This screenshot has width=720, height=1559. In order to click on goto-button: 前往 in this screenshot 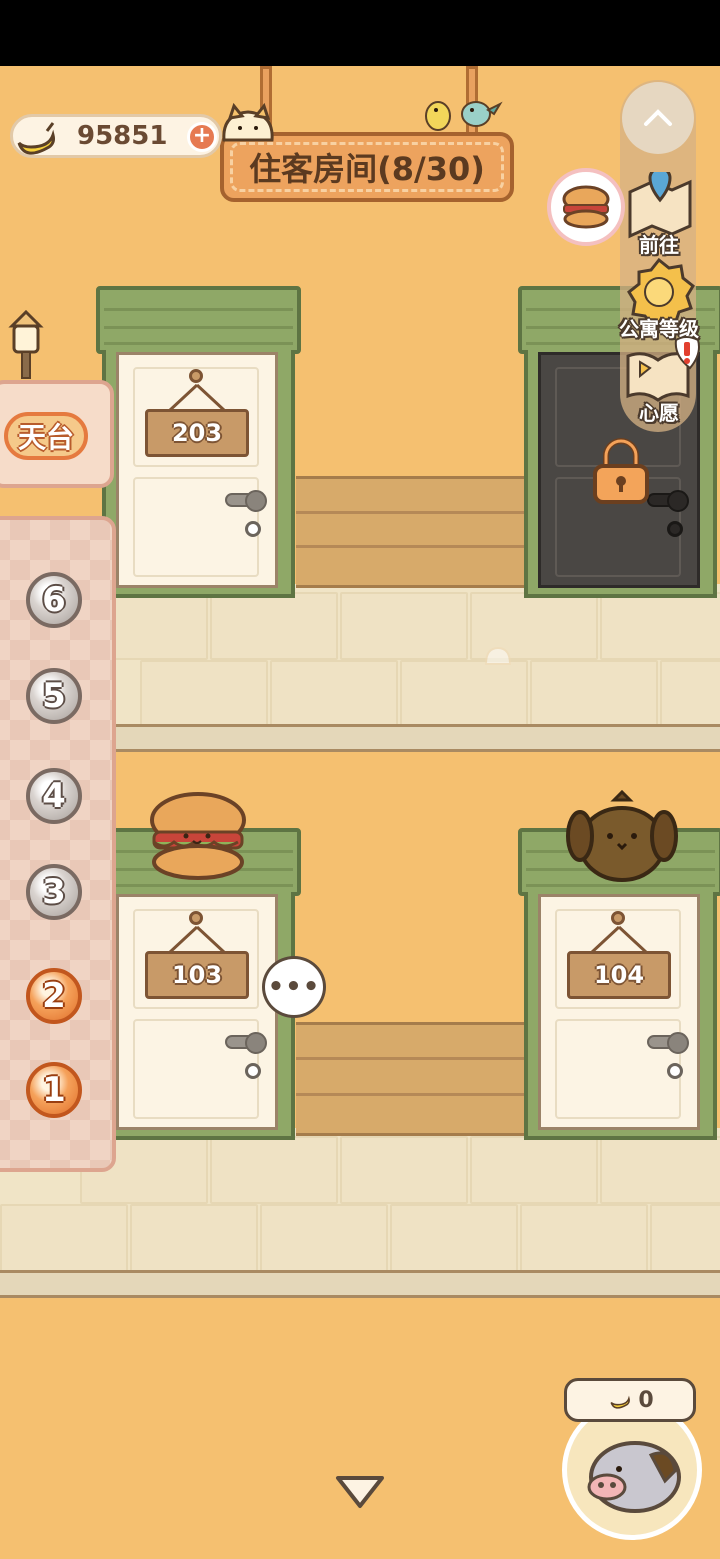, I will do `click(659, 211)`.